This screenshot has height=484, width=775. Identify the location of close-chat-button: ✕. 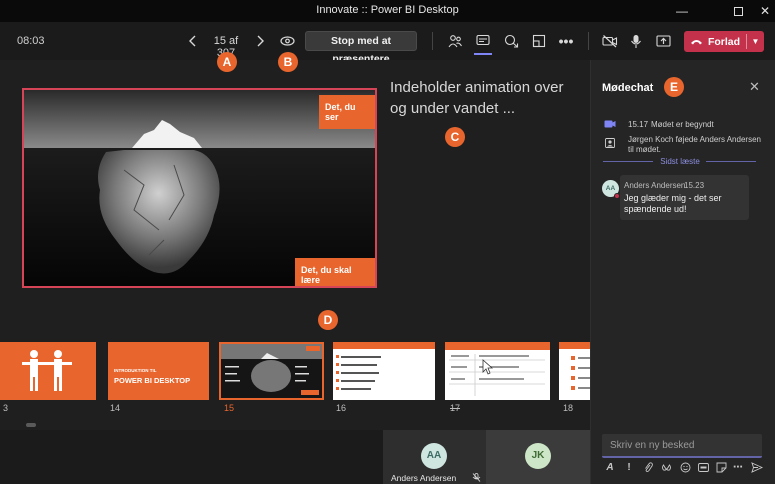
(754, 87).